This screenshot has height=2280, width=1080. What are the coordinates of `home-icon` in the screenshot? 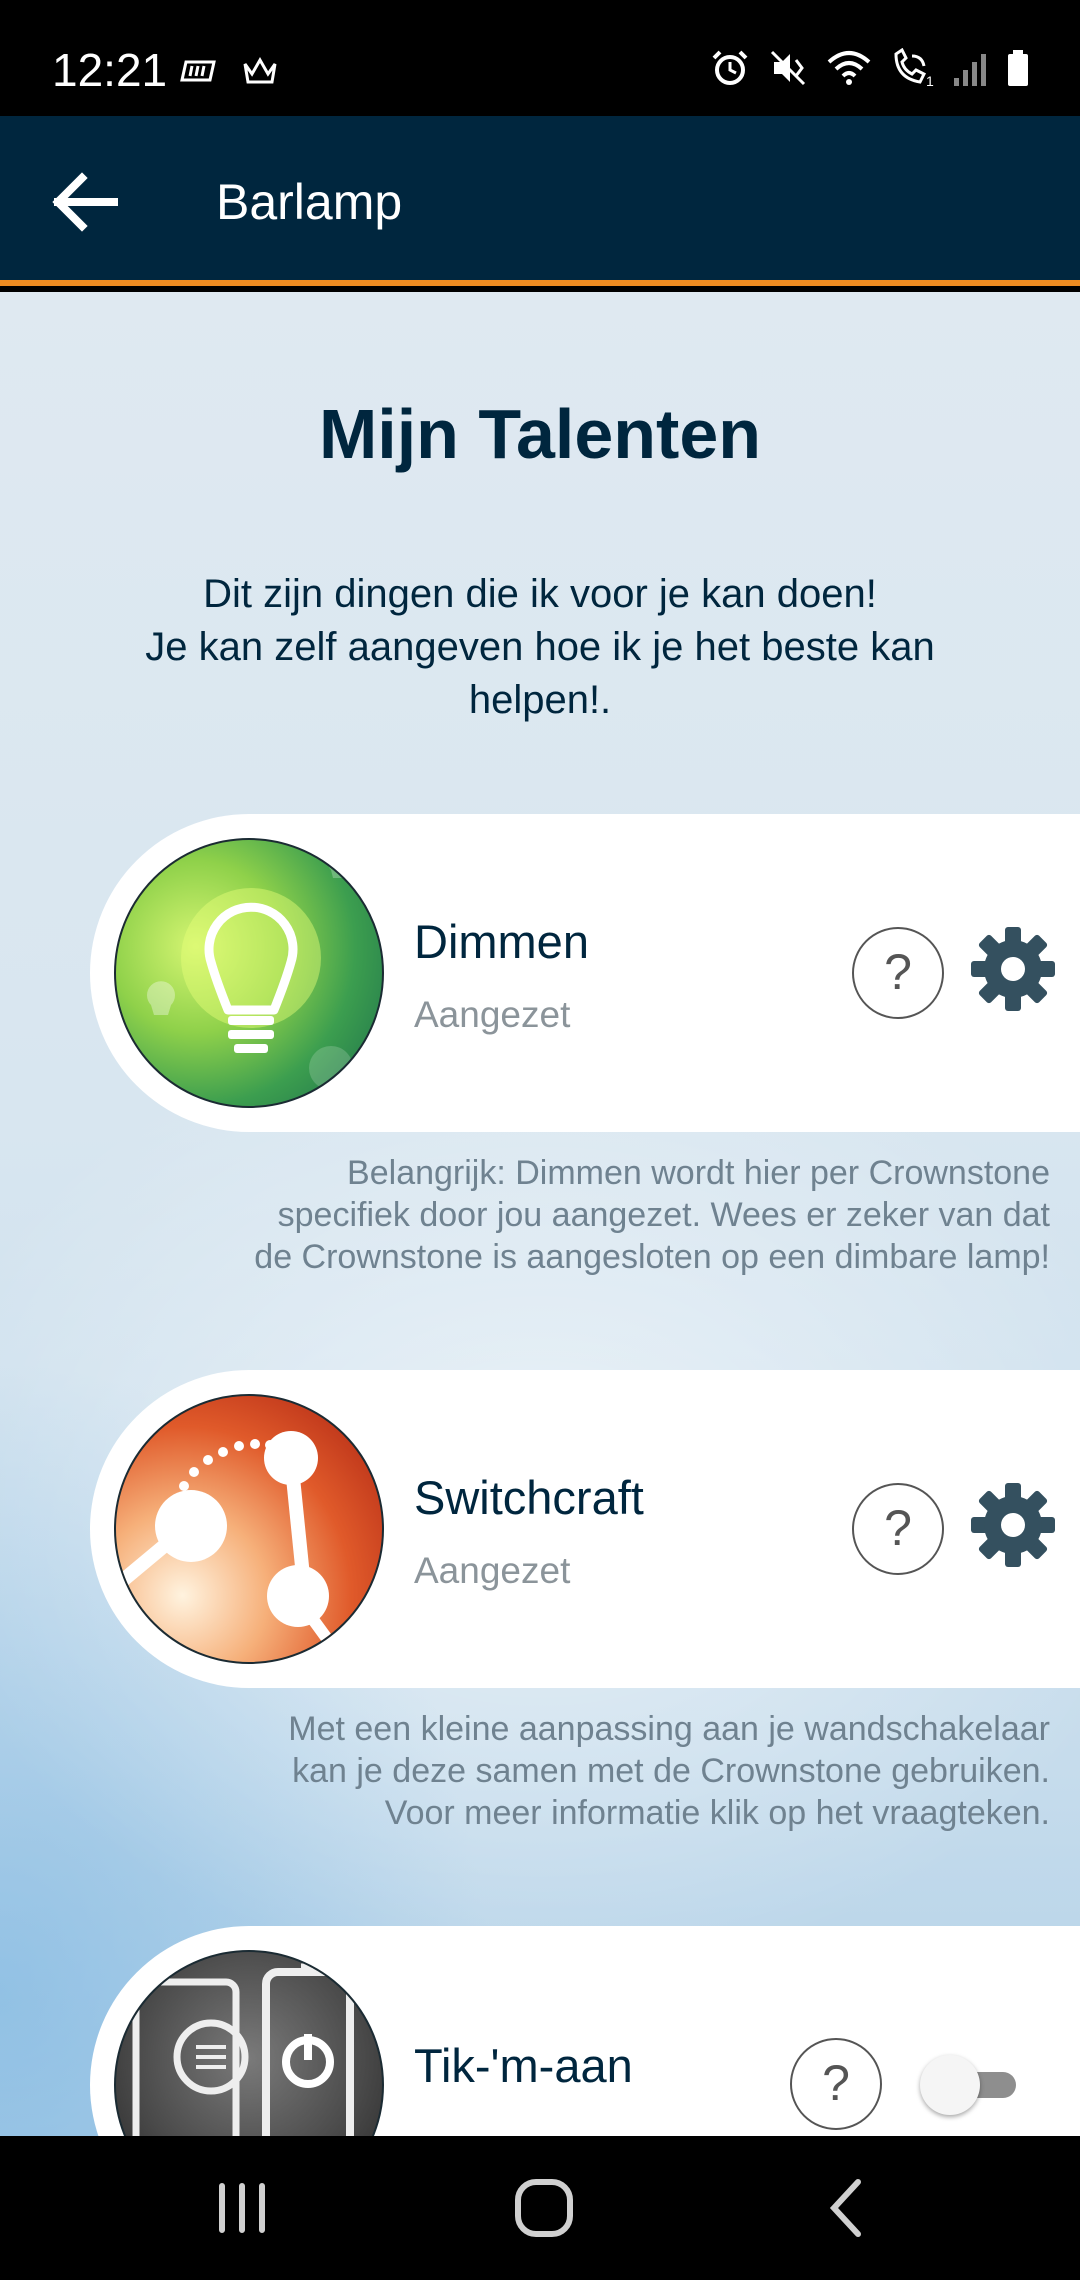 It's located at (544, 2208).